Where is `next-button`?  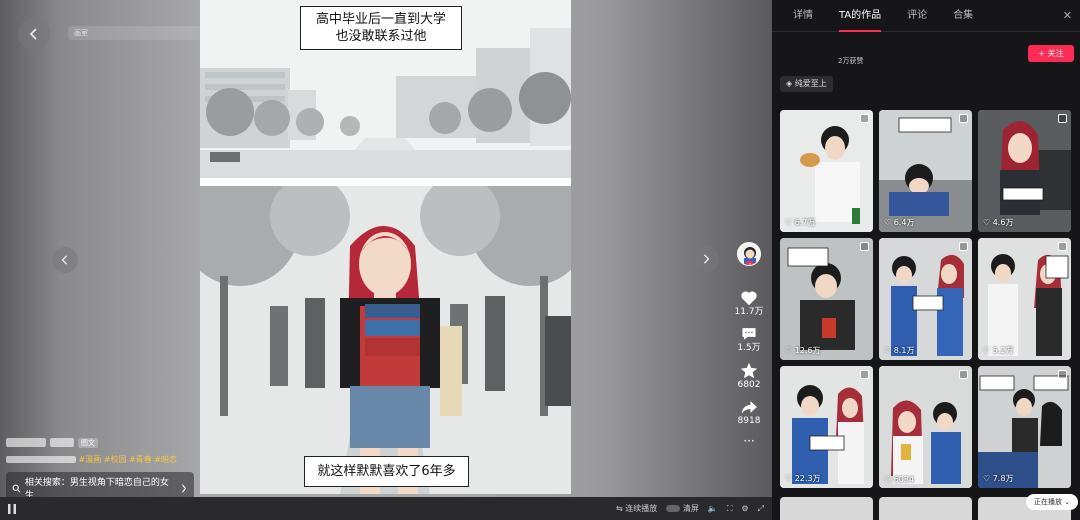 next-button is located at coordinates (706, 259).